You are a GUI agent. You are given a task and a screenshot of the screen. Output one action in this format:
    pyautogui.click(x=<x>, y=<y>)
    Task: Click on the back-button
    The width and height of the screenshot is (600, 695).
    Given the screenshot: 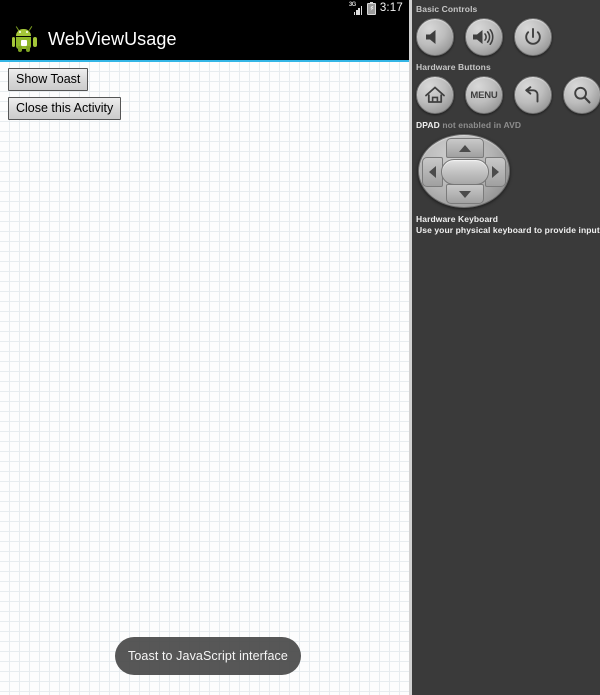 What is the action you would take?
    pyautogui.click(x=533, y=95)
    